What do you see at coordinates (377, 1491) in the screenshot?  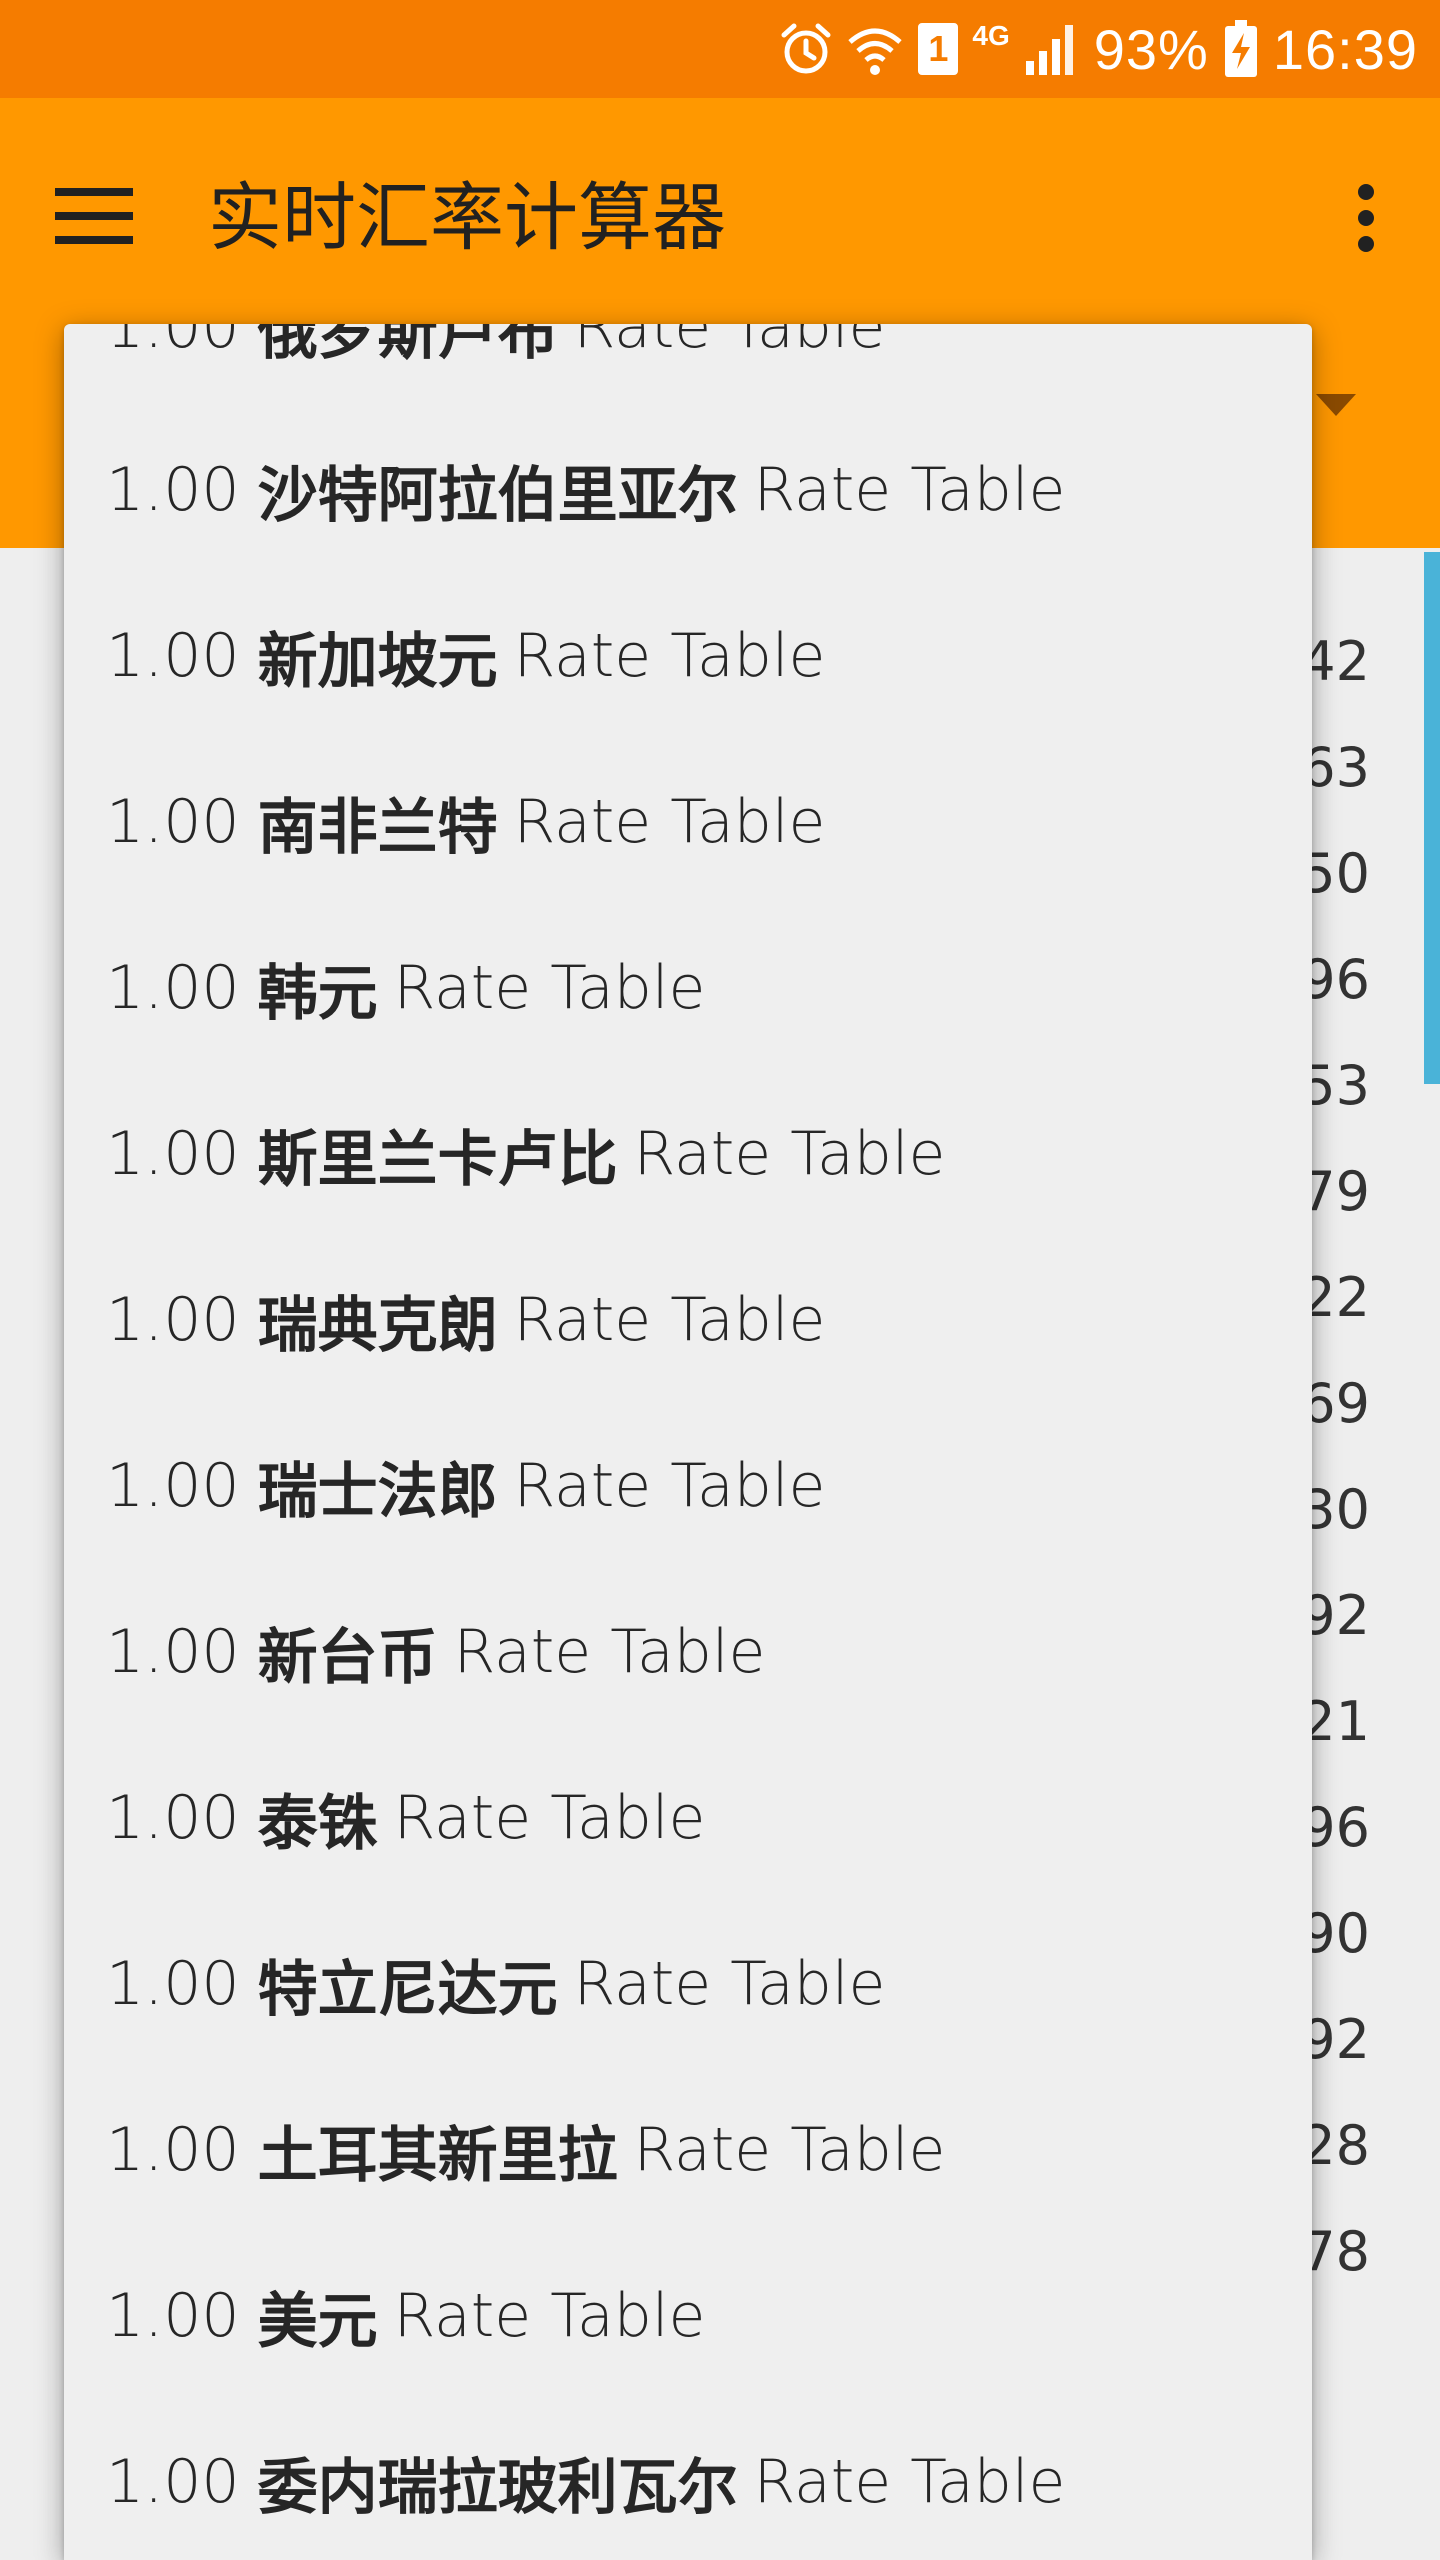 I see `item-currency: 瑞士法郎` at bounding box center [377, 1491].